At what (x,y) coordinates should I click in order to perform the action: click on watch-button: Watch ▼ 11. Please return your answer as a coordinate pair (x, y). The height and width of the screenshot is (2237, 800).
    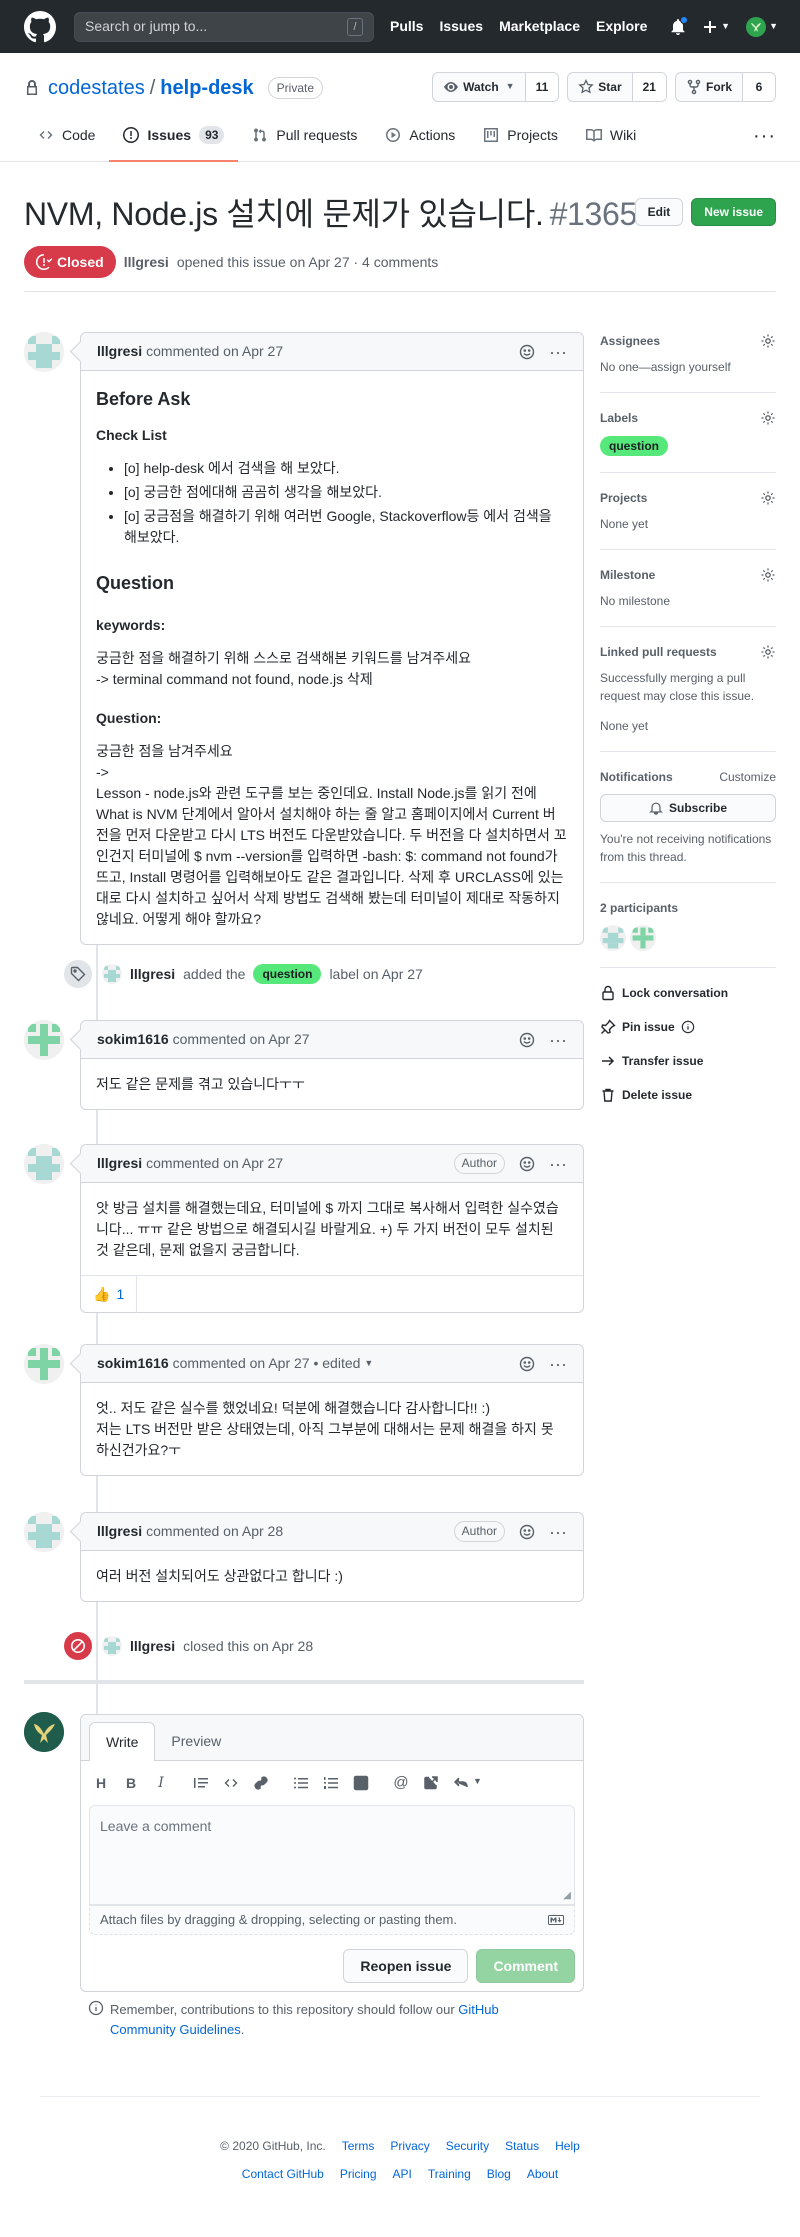
    Looking at the image, I should click on (496, 87).